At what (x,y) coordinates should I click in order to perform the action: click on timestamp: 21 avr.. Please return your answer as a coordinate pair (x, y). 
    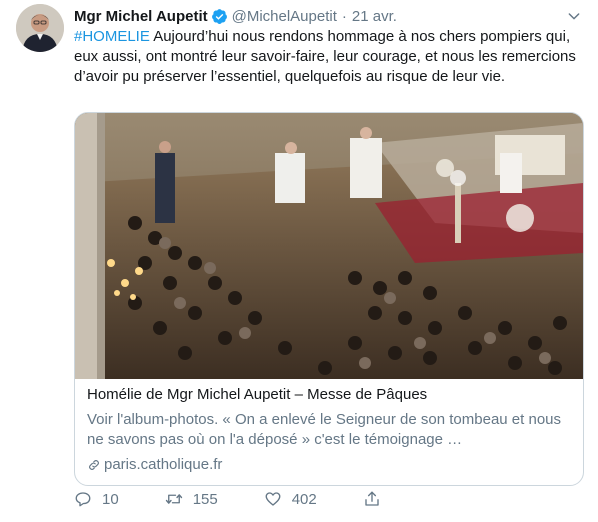
    Looking at the image, I should click on (374, 16).